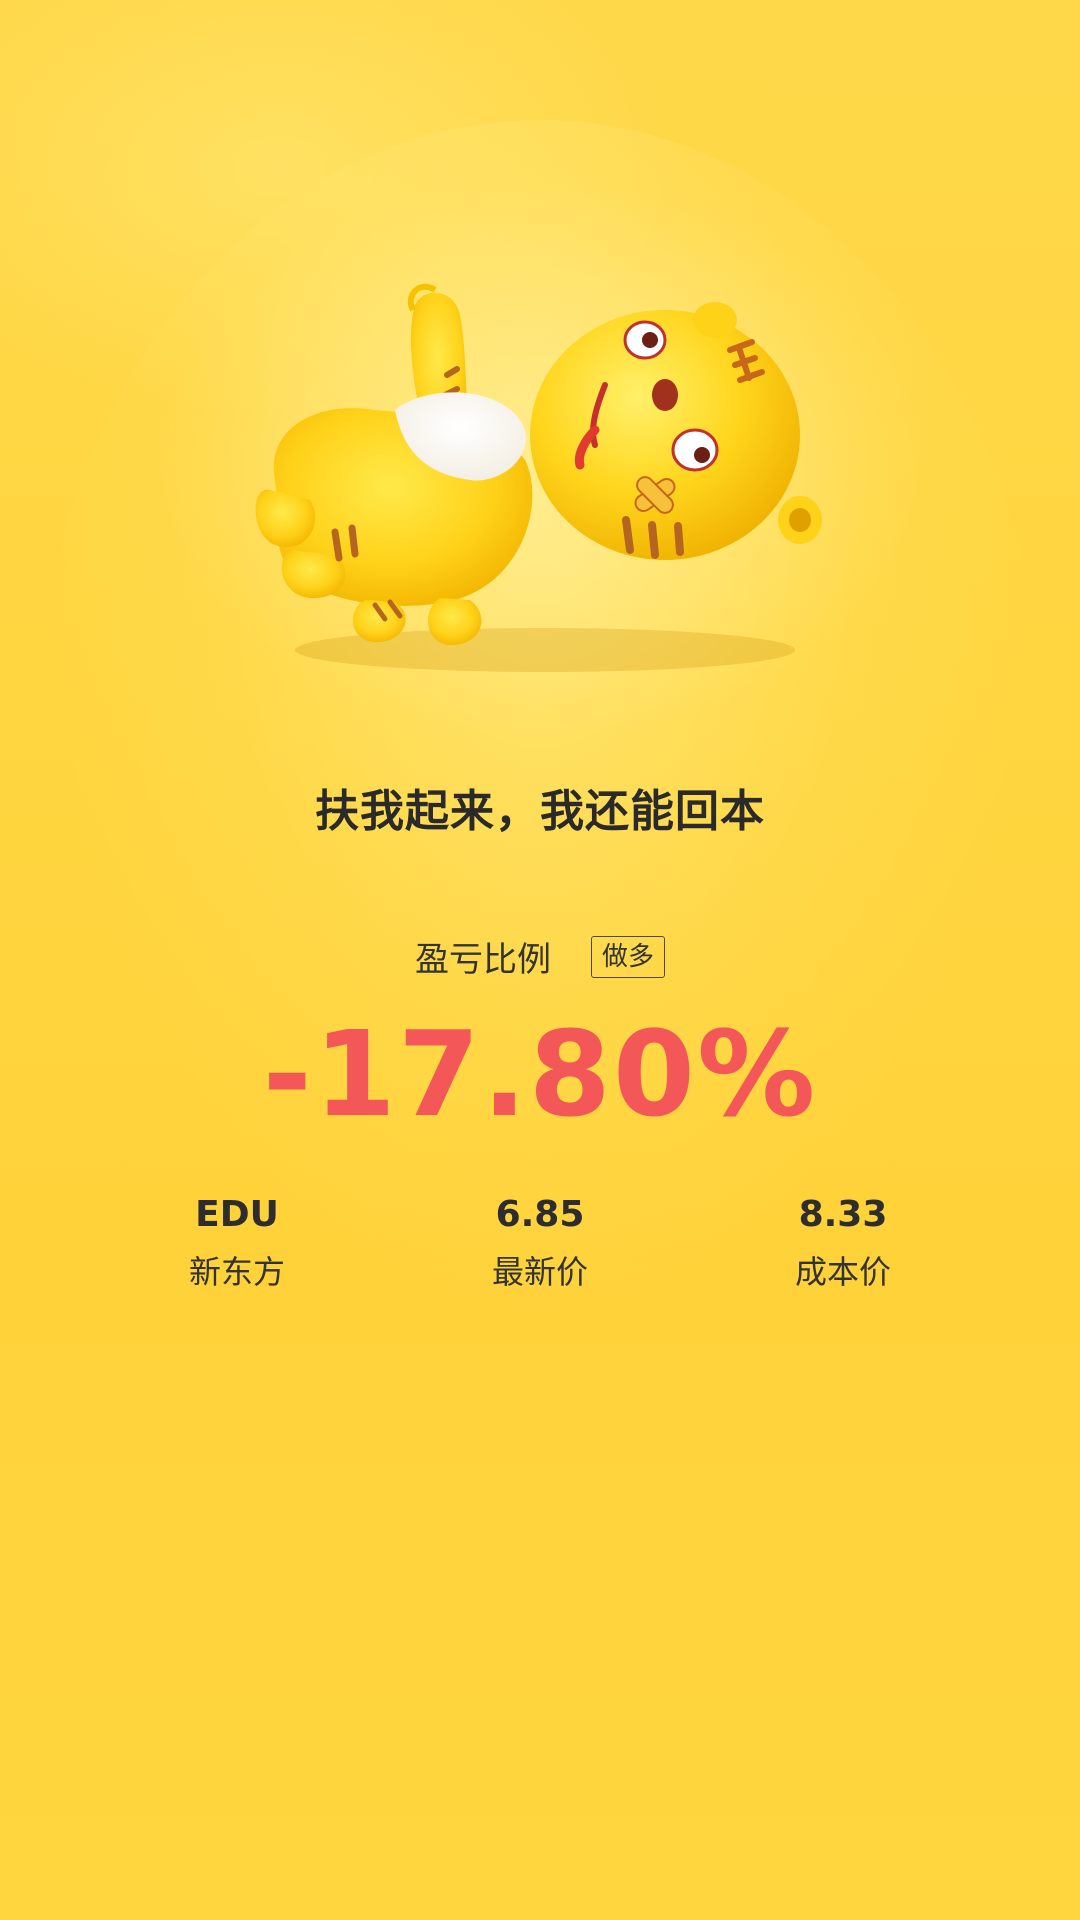 This screenshot has height=1920, width=1080. Describe the element at coordinates (237, 1242) in the screenshot. I see `stat-symbol: EDU 新东方` at that location.